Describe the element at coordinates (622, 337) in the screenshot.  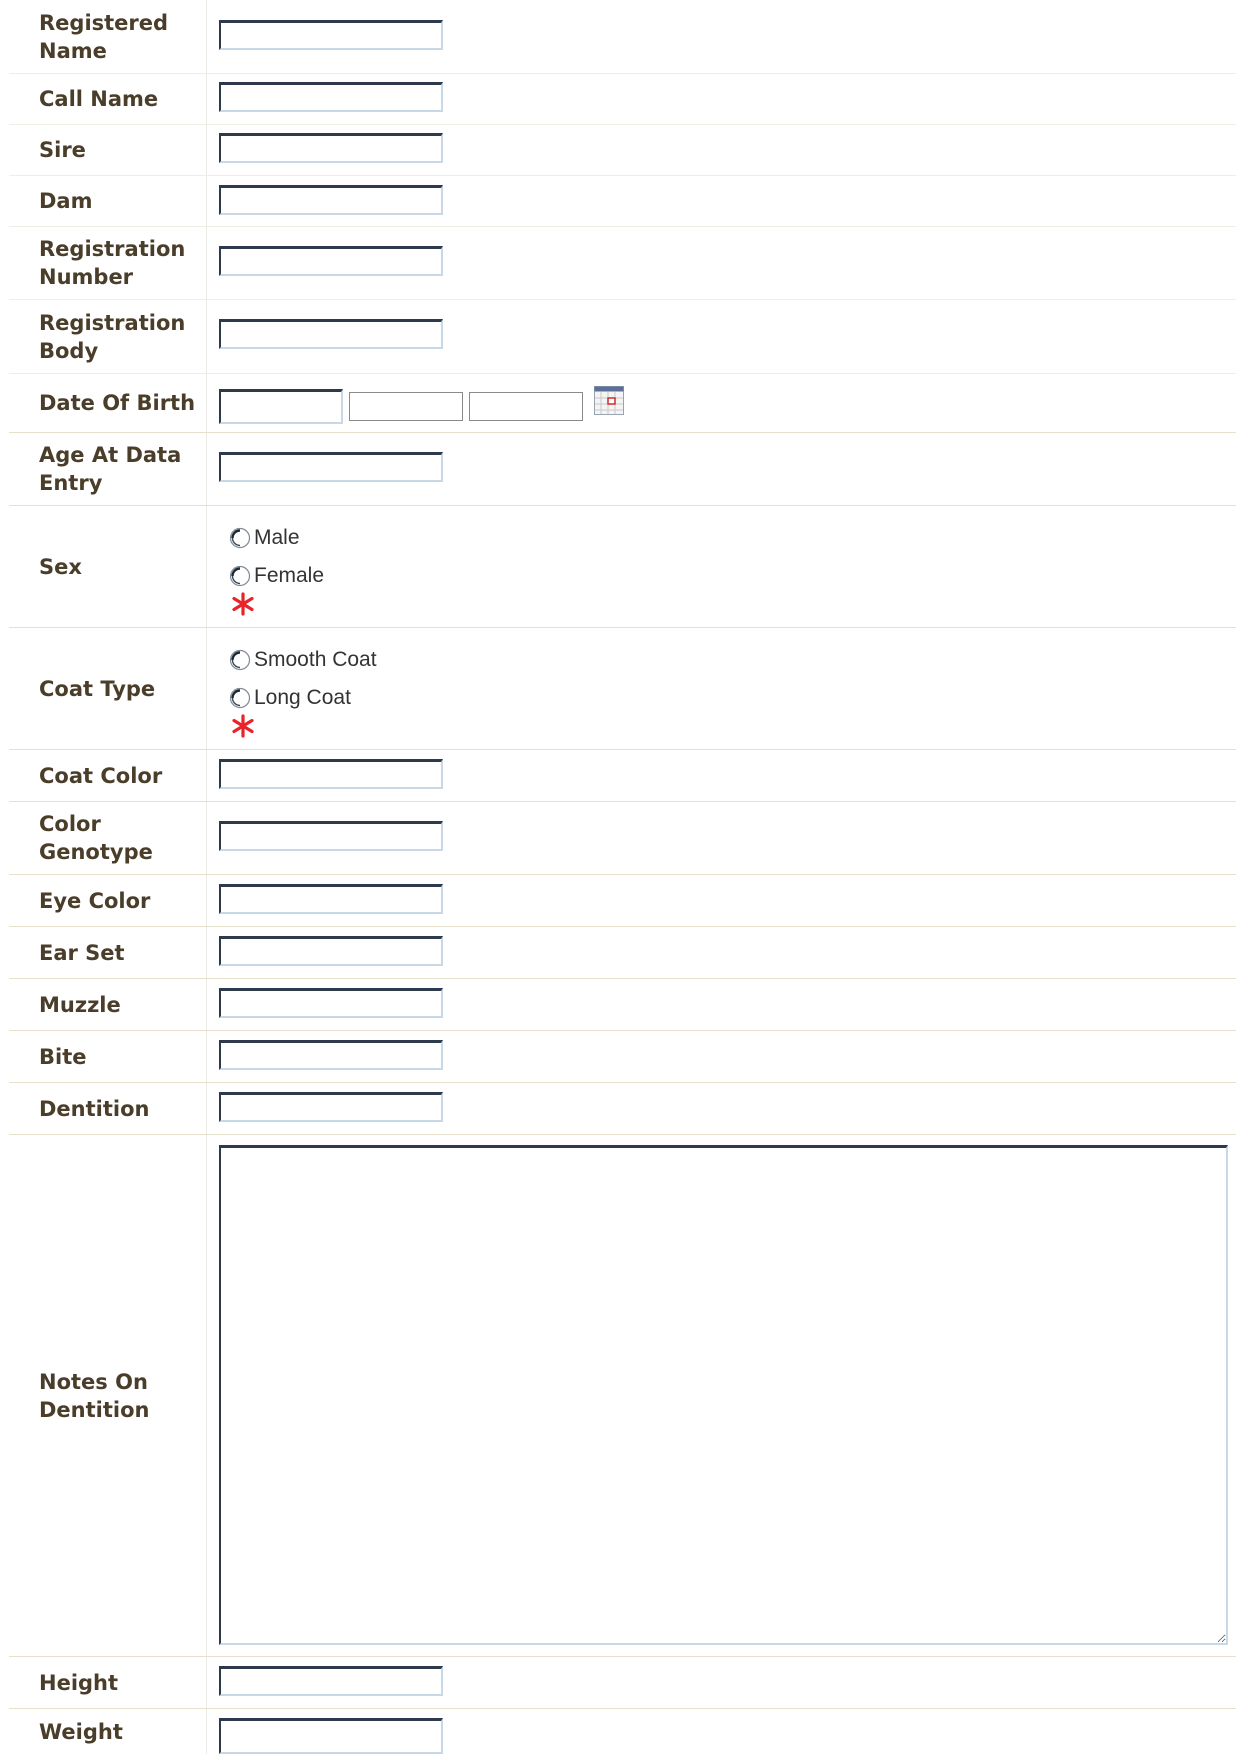
I see `row-registration-body: Registration Body` at that location.